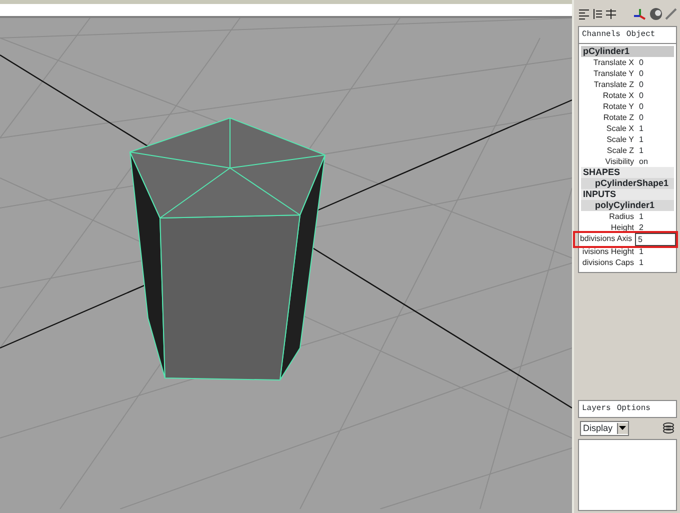  Describe the element at coordinates (668, 428) in the screenshot. I see `layers-icon` at that location.